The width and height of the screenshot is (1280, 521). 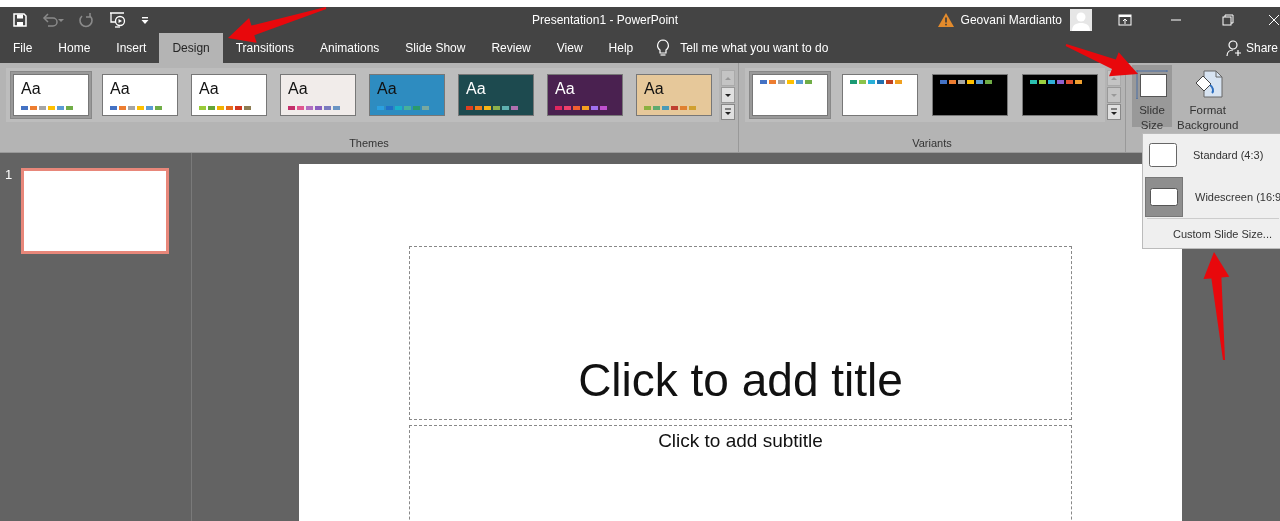 I want to click on ribbon-tab: Animations, so click(x=350, y=48).